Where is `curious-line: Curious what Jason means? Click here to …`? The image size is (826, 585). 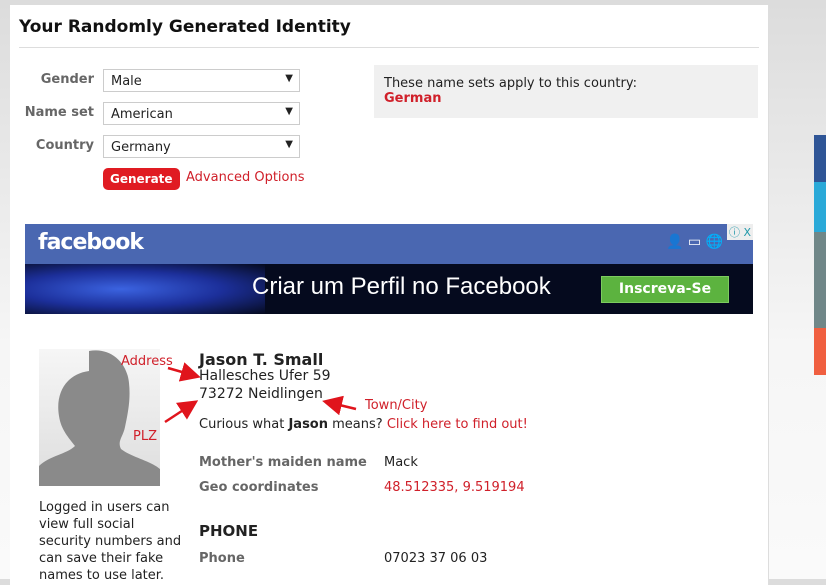 curious-line: Curious what Jason means? Click here to … is located at coordinates (363, 424).